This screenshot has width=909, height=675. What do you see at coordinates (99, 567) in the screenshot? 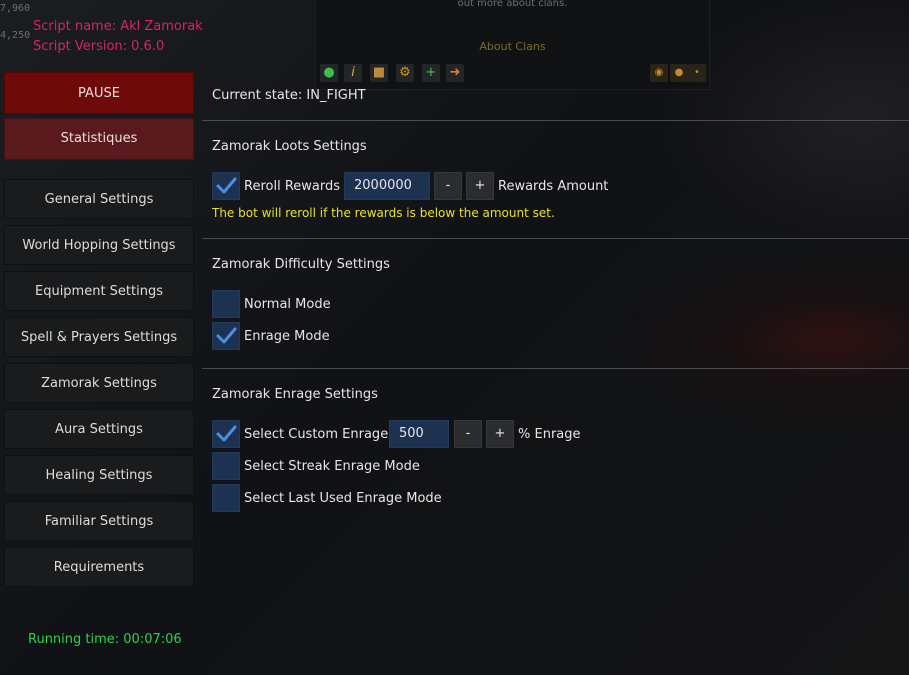
I see `sidebar-item-requirements: Requirements` at bounding box center [99, 567].